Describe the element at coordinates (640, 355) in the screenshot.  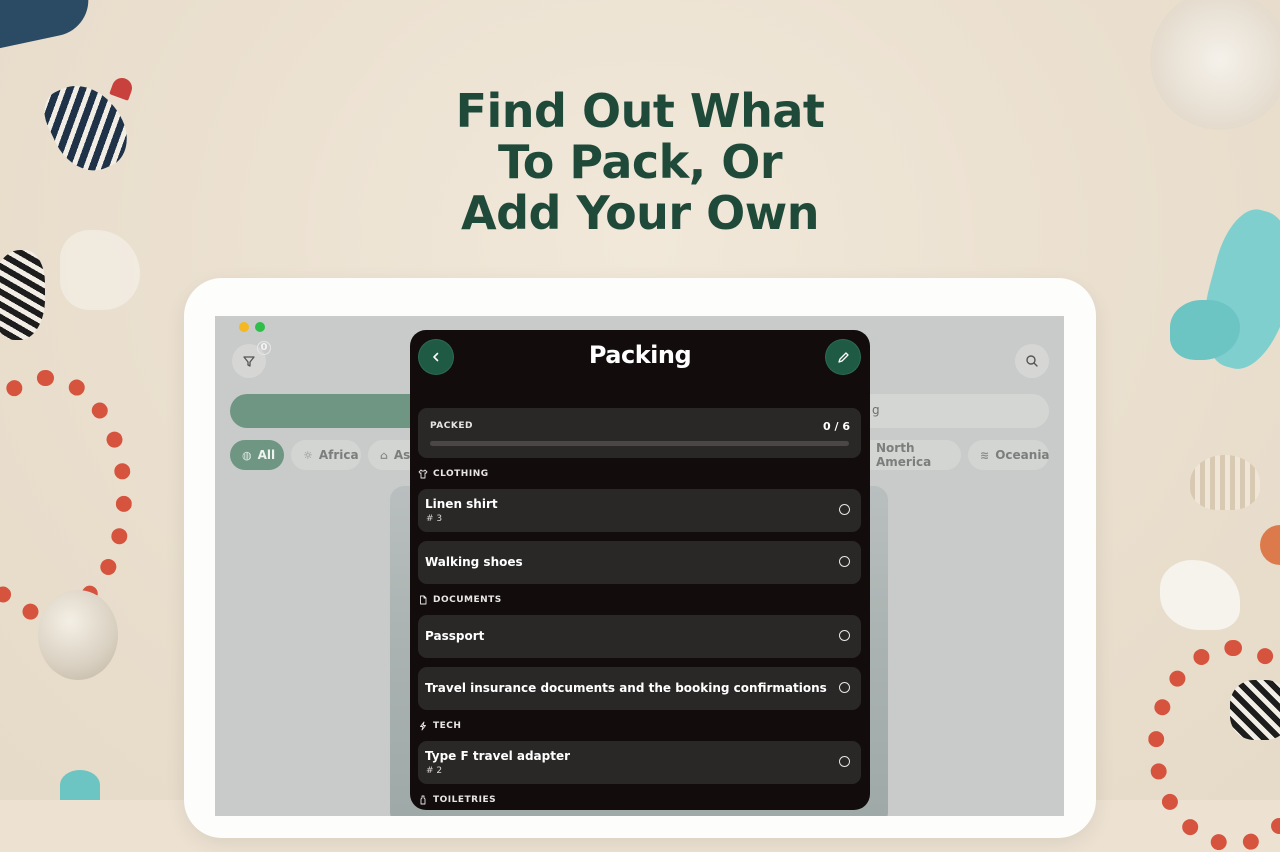
I see `sheet-title: Packing` at that location.